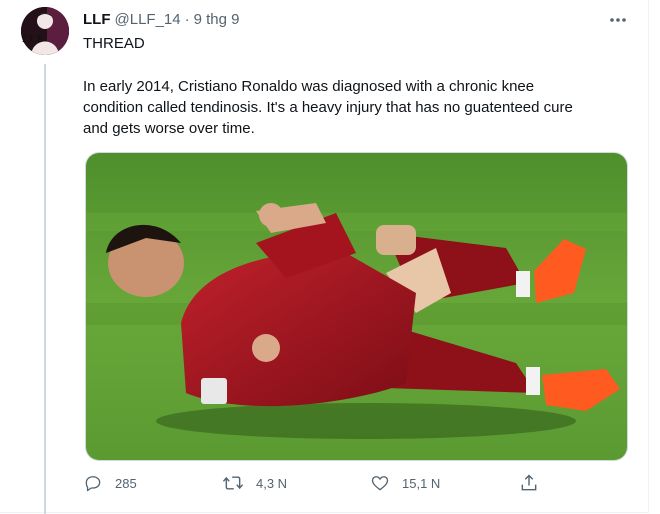 This screenshot has width=660, height=514. I want to click on retweet-count: 4,3 N, so click(272, 483).